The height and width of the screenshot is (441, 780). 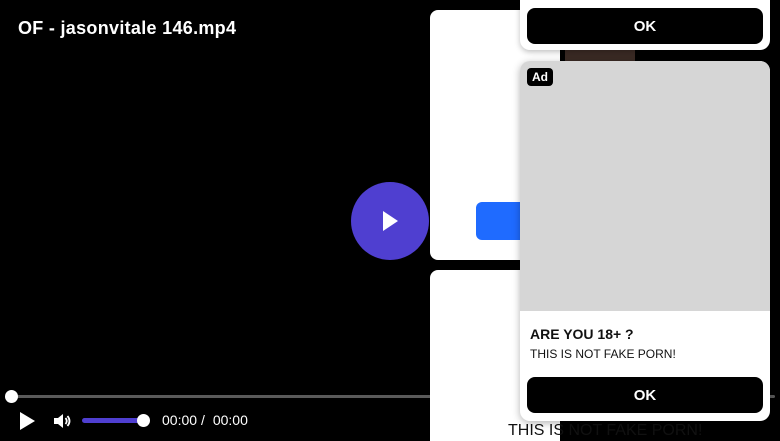 What do you see at coordinates (180, 420) in the screenshot?
I see `current-time: 00:00` at bounding box center [180, 420].